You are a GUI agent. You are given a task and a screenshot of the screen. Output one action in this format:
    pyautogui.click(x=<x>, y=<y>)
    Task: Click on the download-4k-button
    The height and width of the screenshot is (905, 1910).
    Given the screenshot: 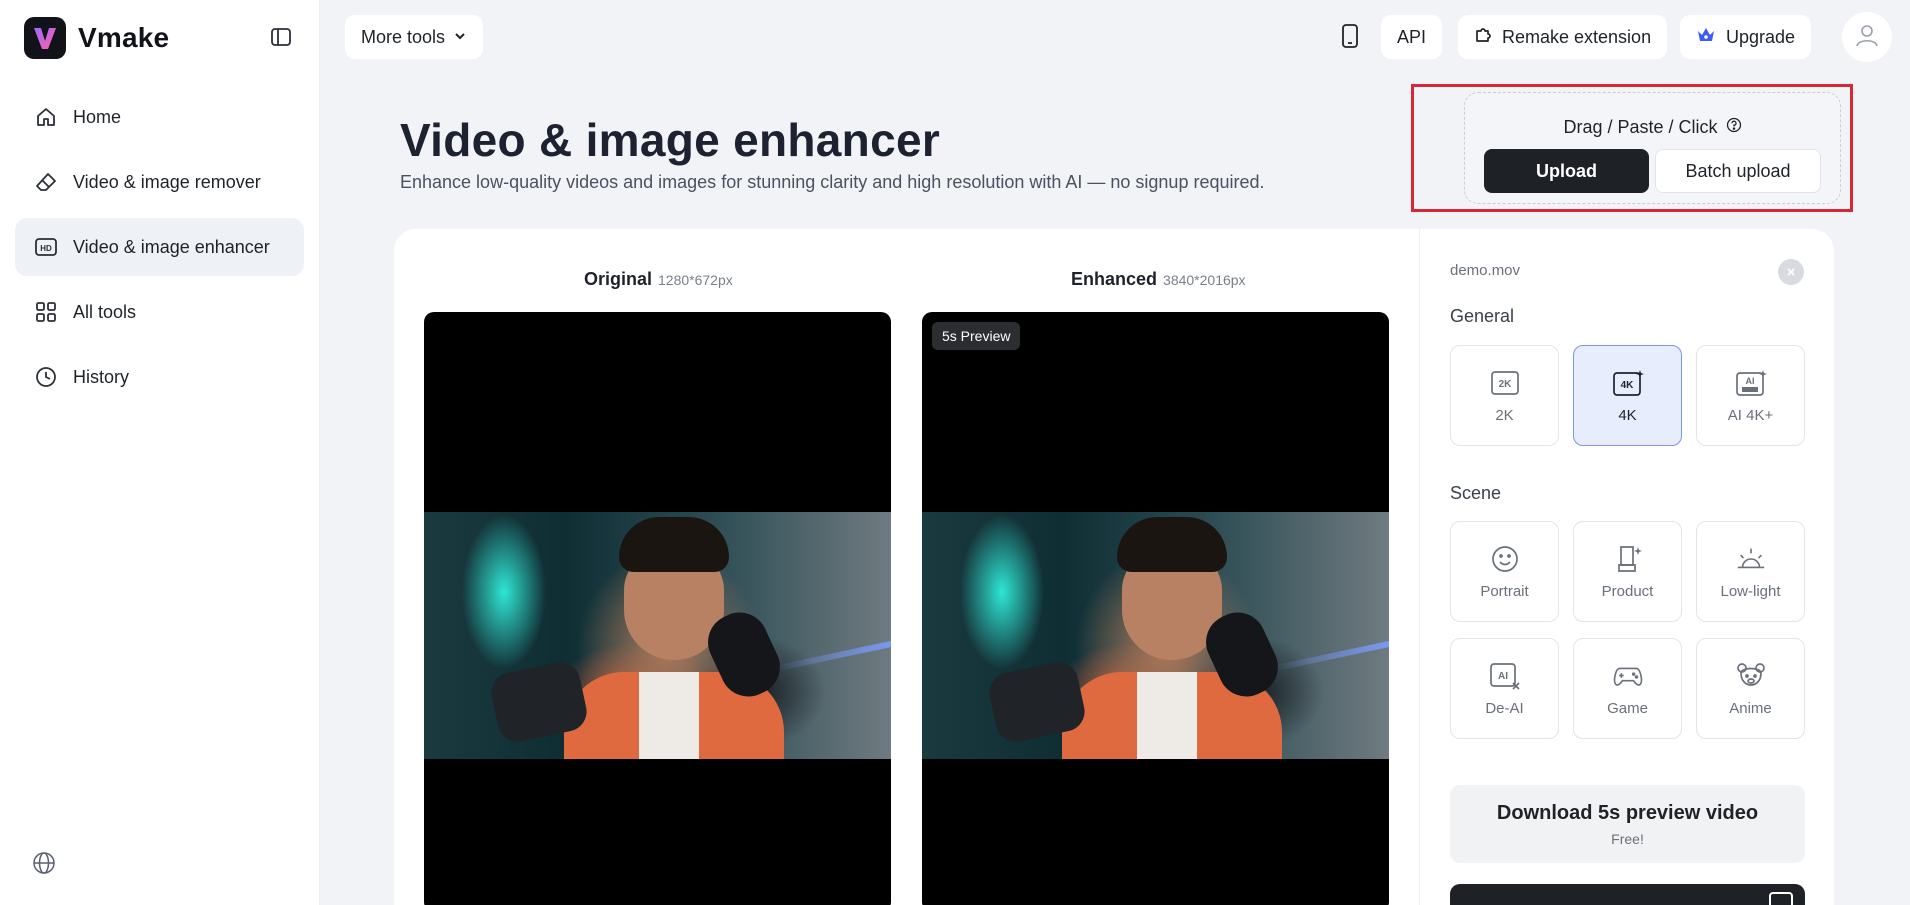 What is the action you would take?
    pyautogui.click(x=1627, y=894)
    